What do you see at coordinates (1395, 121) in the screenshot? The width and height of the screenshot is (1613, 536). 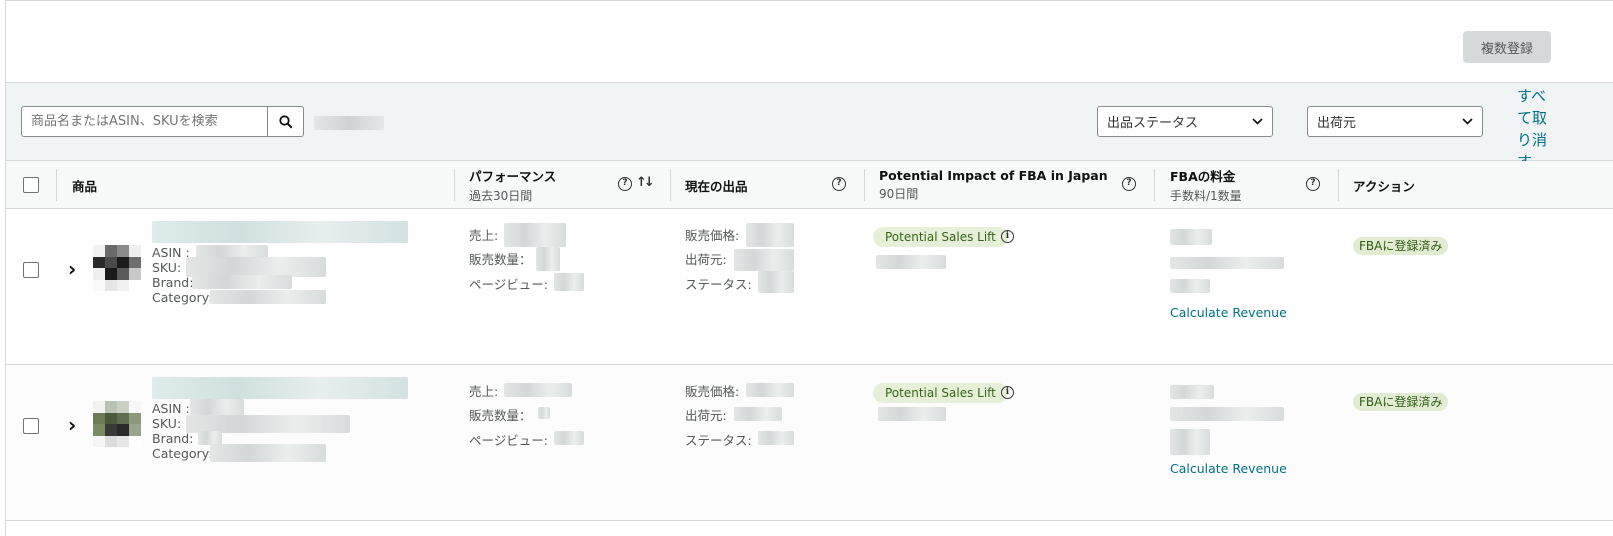 I see `ship-from-select: 出荷元` at bounding box center [1395, 121].